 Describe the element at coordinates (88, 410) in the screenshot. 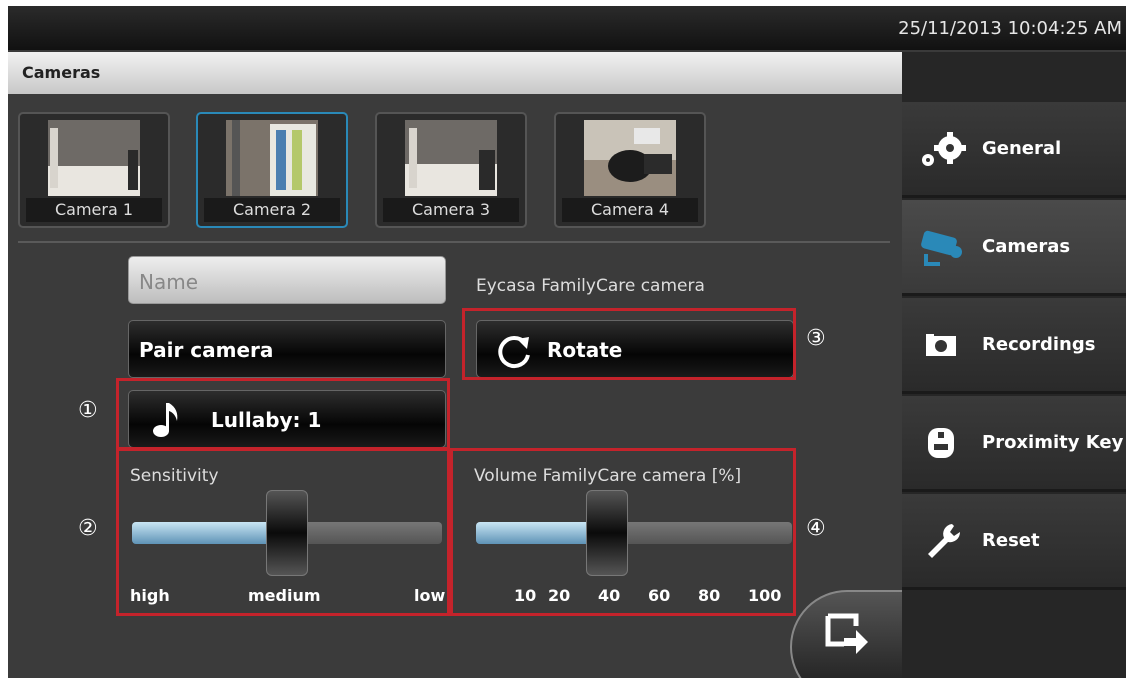

I see `annotation-1: ①` at that location.